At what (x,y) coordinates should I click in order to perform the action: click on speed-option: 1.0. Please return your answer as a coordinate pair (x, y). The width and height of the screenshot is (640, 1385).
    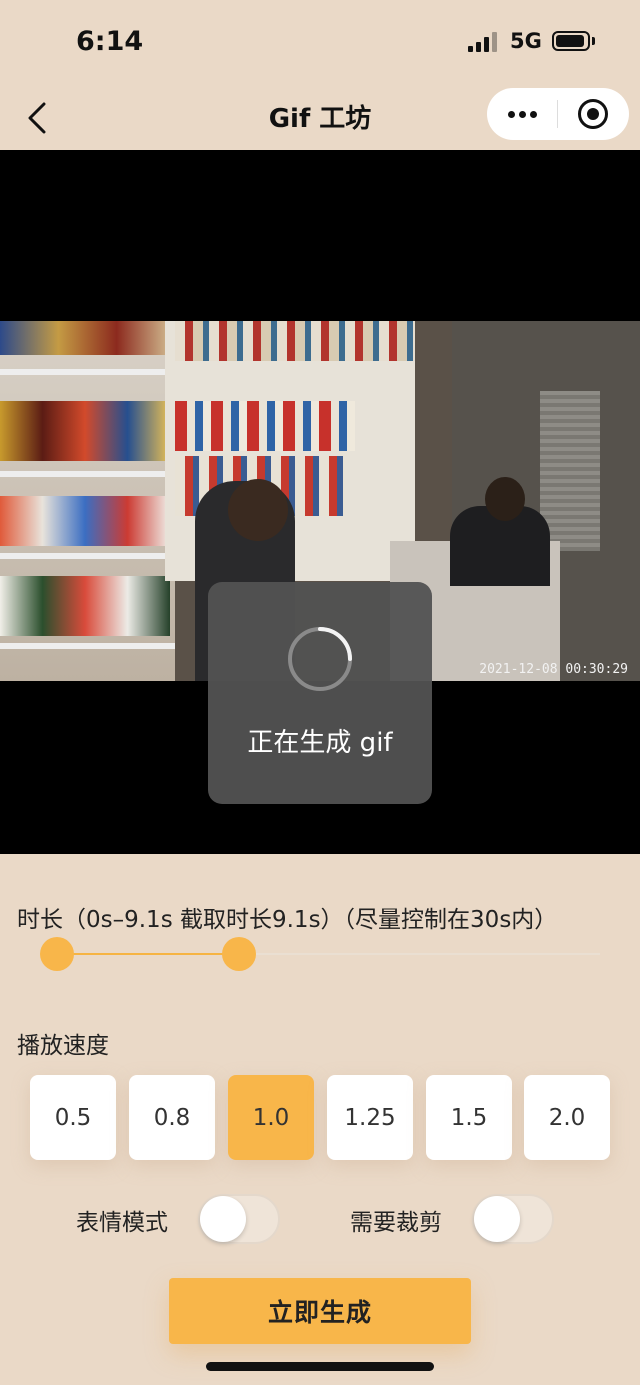
    Looking at the image, I should click on (271, 1117).